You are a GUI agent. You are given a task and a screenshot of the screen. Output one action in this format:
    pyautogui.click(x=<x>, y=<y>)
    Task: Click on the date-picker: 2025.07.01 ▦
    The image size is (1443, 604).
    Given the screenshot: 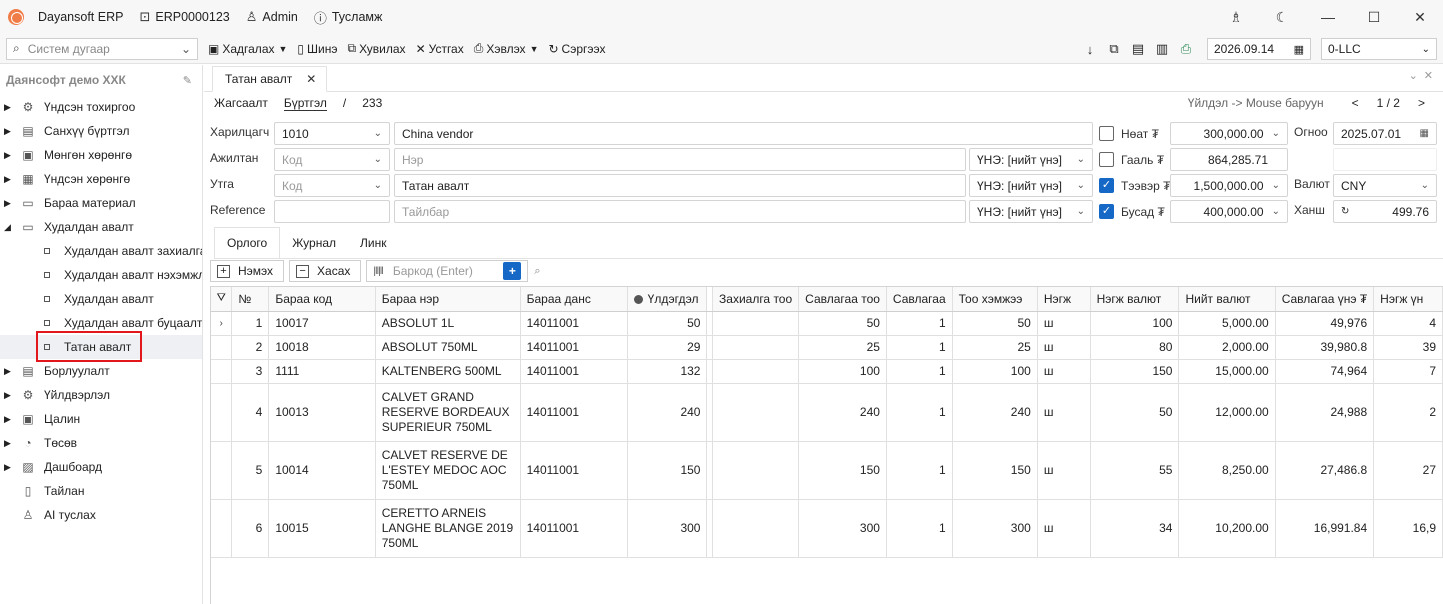 What is the action you would take?
    pyautogui.click(x=1385, y=133)
    